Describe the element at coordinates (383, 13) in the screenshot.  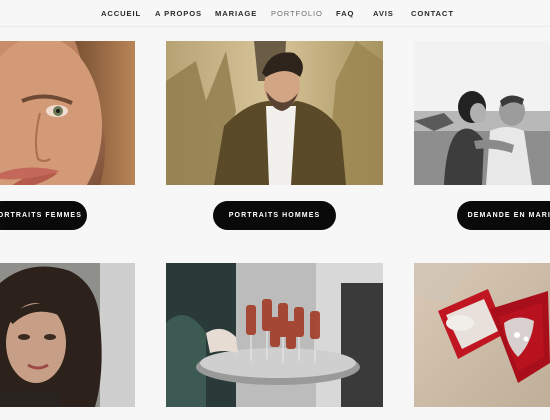
I see `nav-item-avis: AVIS` at that location.